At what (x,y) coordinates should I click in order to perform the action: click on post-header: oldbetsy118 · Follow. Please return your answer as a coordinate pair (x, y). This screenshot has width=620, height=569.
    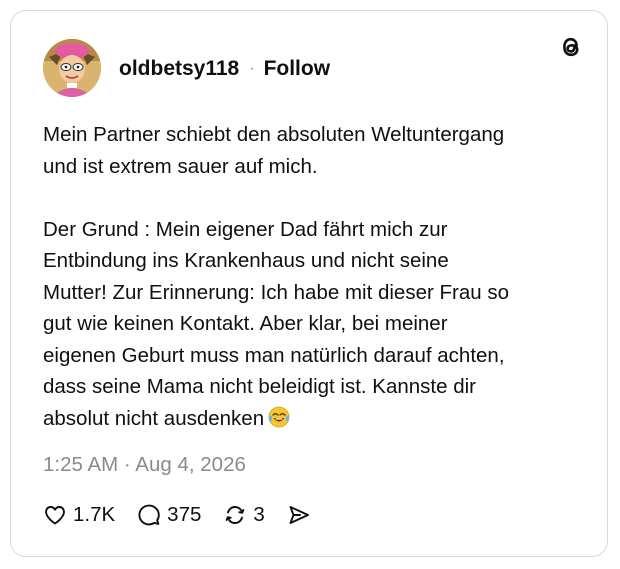
    Looking at the image, I should click on (224, 69).